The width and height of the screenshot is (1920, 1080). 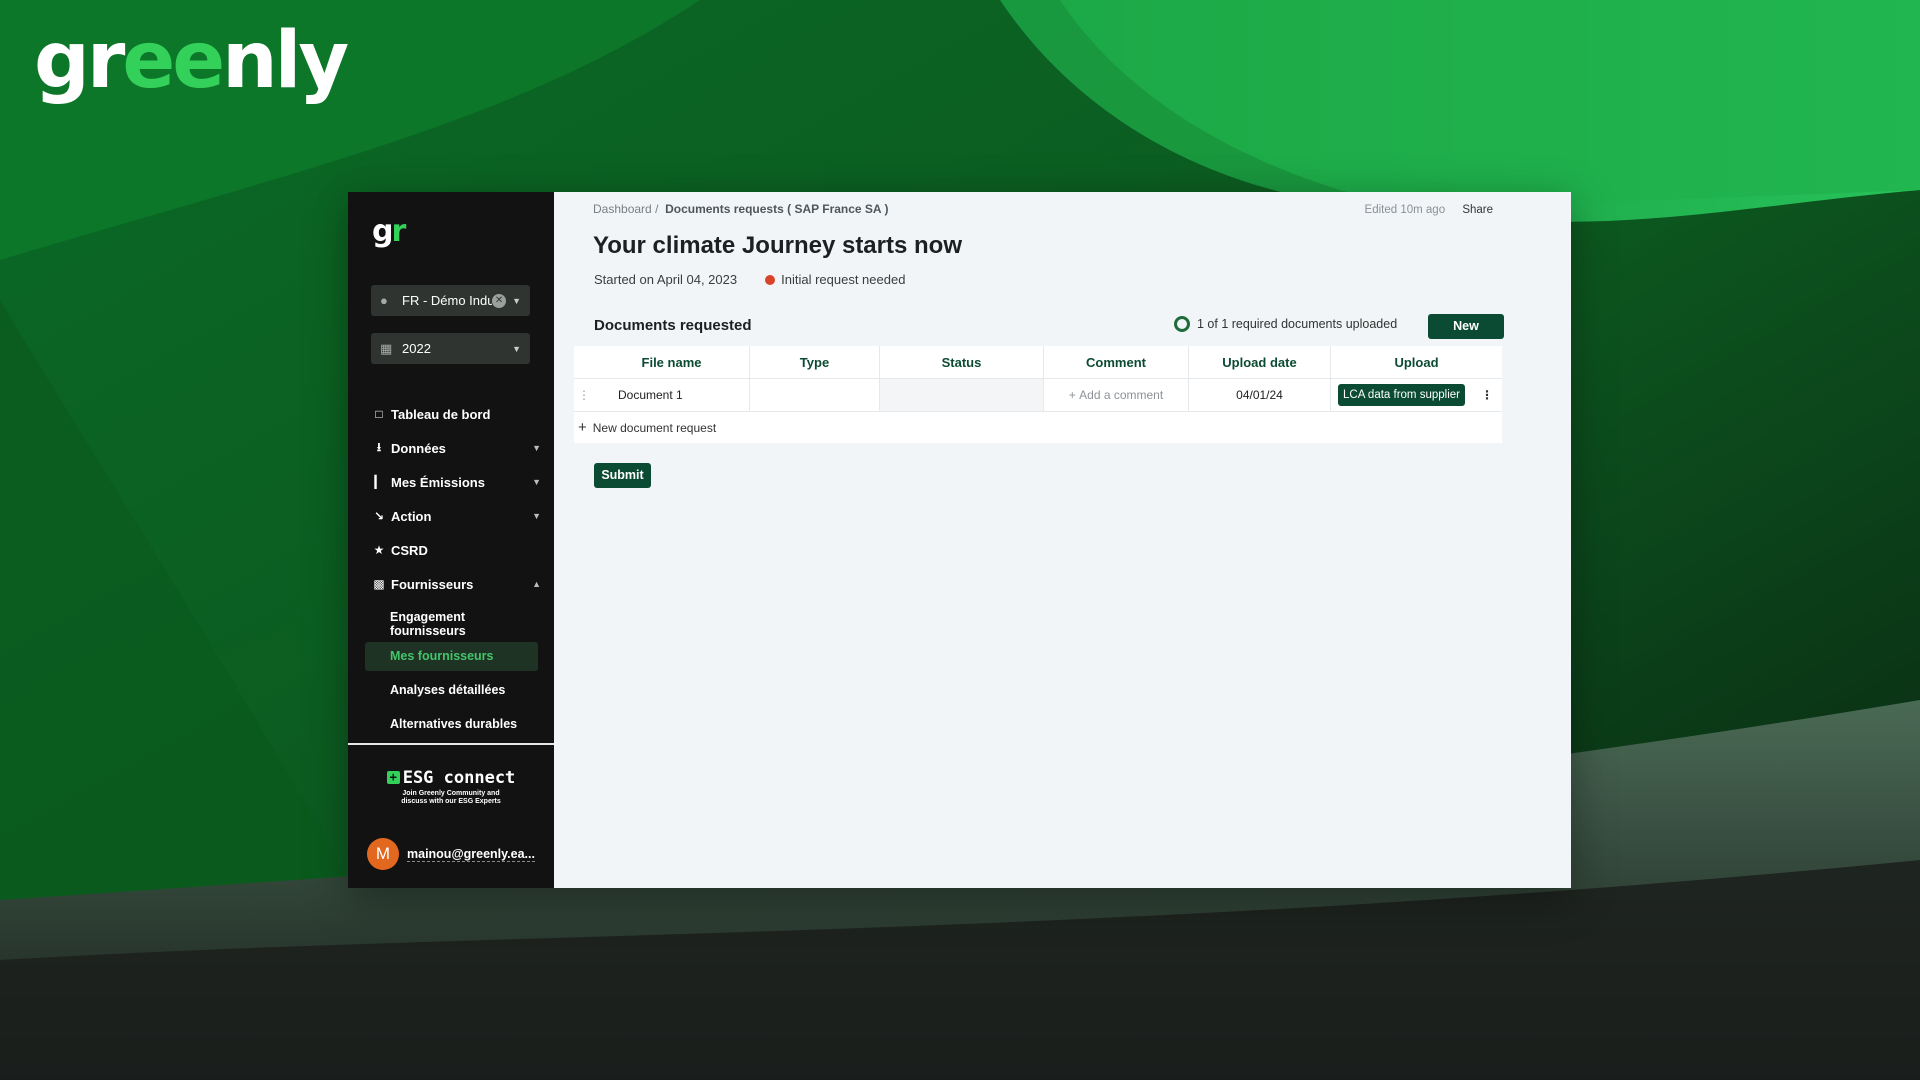 What do you see at coordinates (456, 448) in the screenshot?
I see `sidebar-item-donnees: ⭳ Données ▼` at bounding box center [456, 448].